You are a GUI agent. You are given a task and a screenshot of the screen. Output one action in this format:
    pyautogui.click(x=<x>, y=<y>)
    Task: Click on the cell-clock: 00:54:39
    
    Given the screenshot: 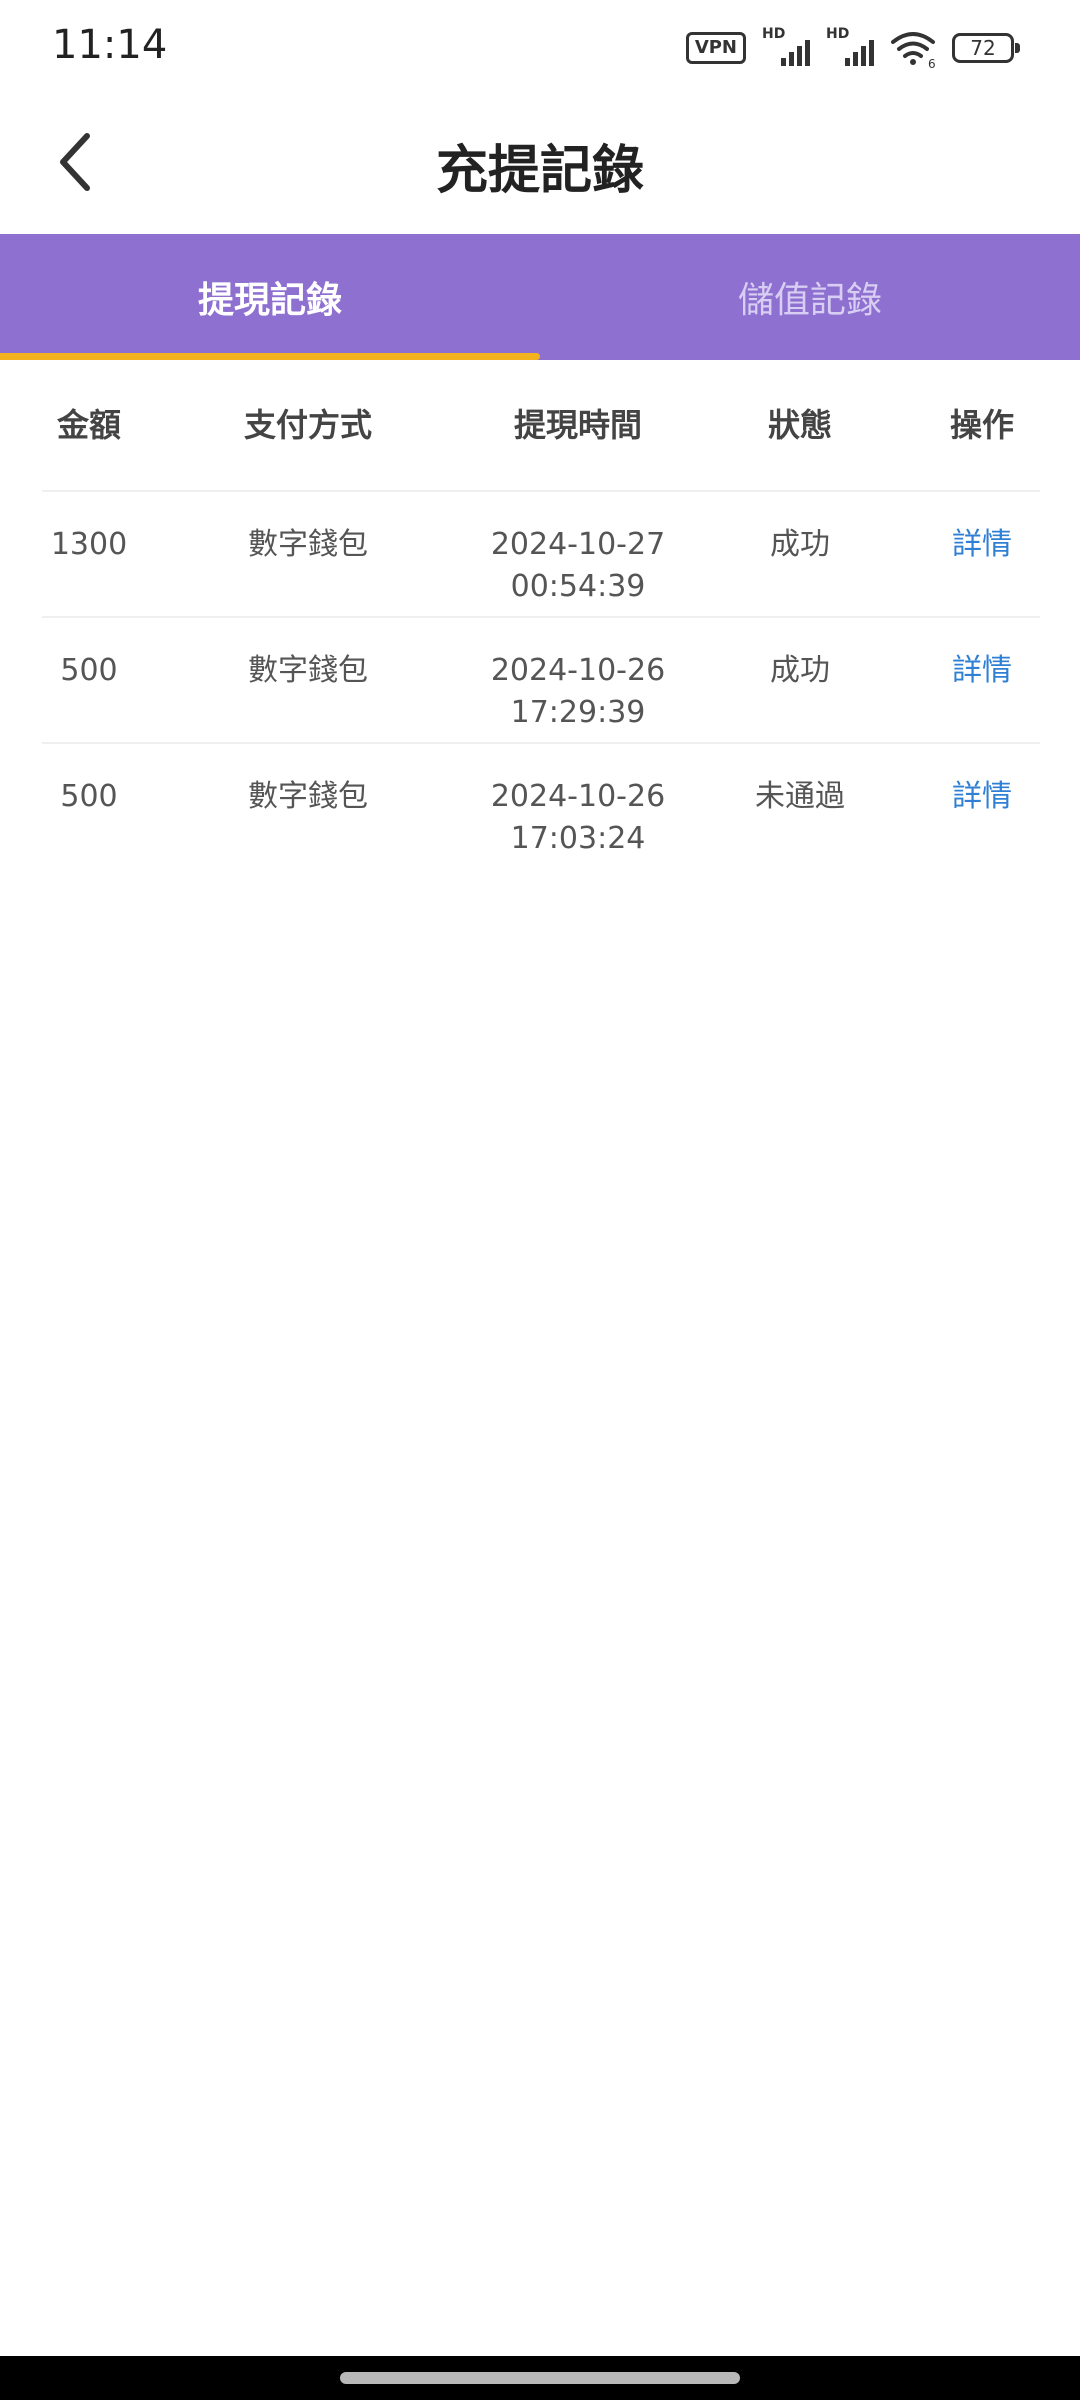 What is the action you would take?
    pyautogui.click(x=578, y=586)
    